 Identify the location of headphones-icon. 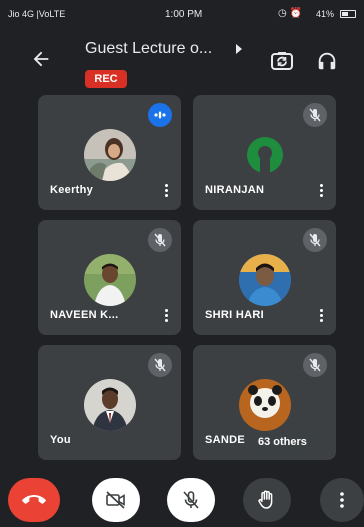
(327, 61).